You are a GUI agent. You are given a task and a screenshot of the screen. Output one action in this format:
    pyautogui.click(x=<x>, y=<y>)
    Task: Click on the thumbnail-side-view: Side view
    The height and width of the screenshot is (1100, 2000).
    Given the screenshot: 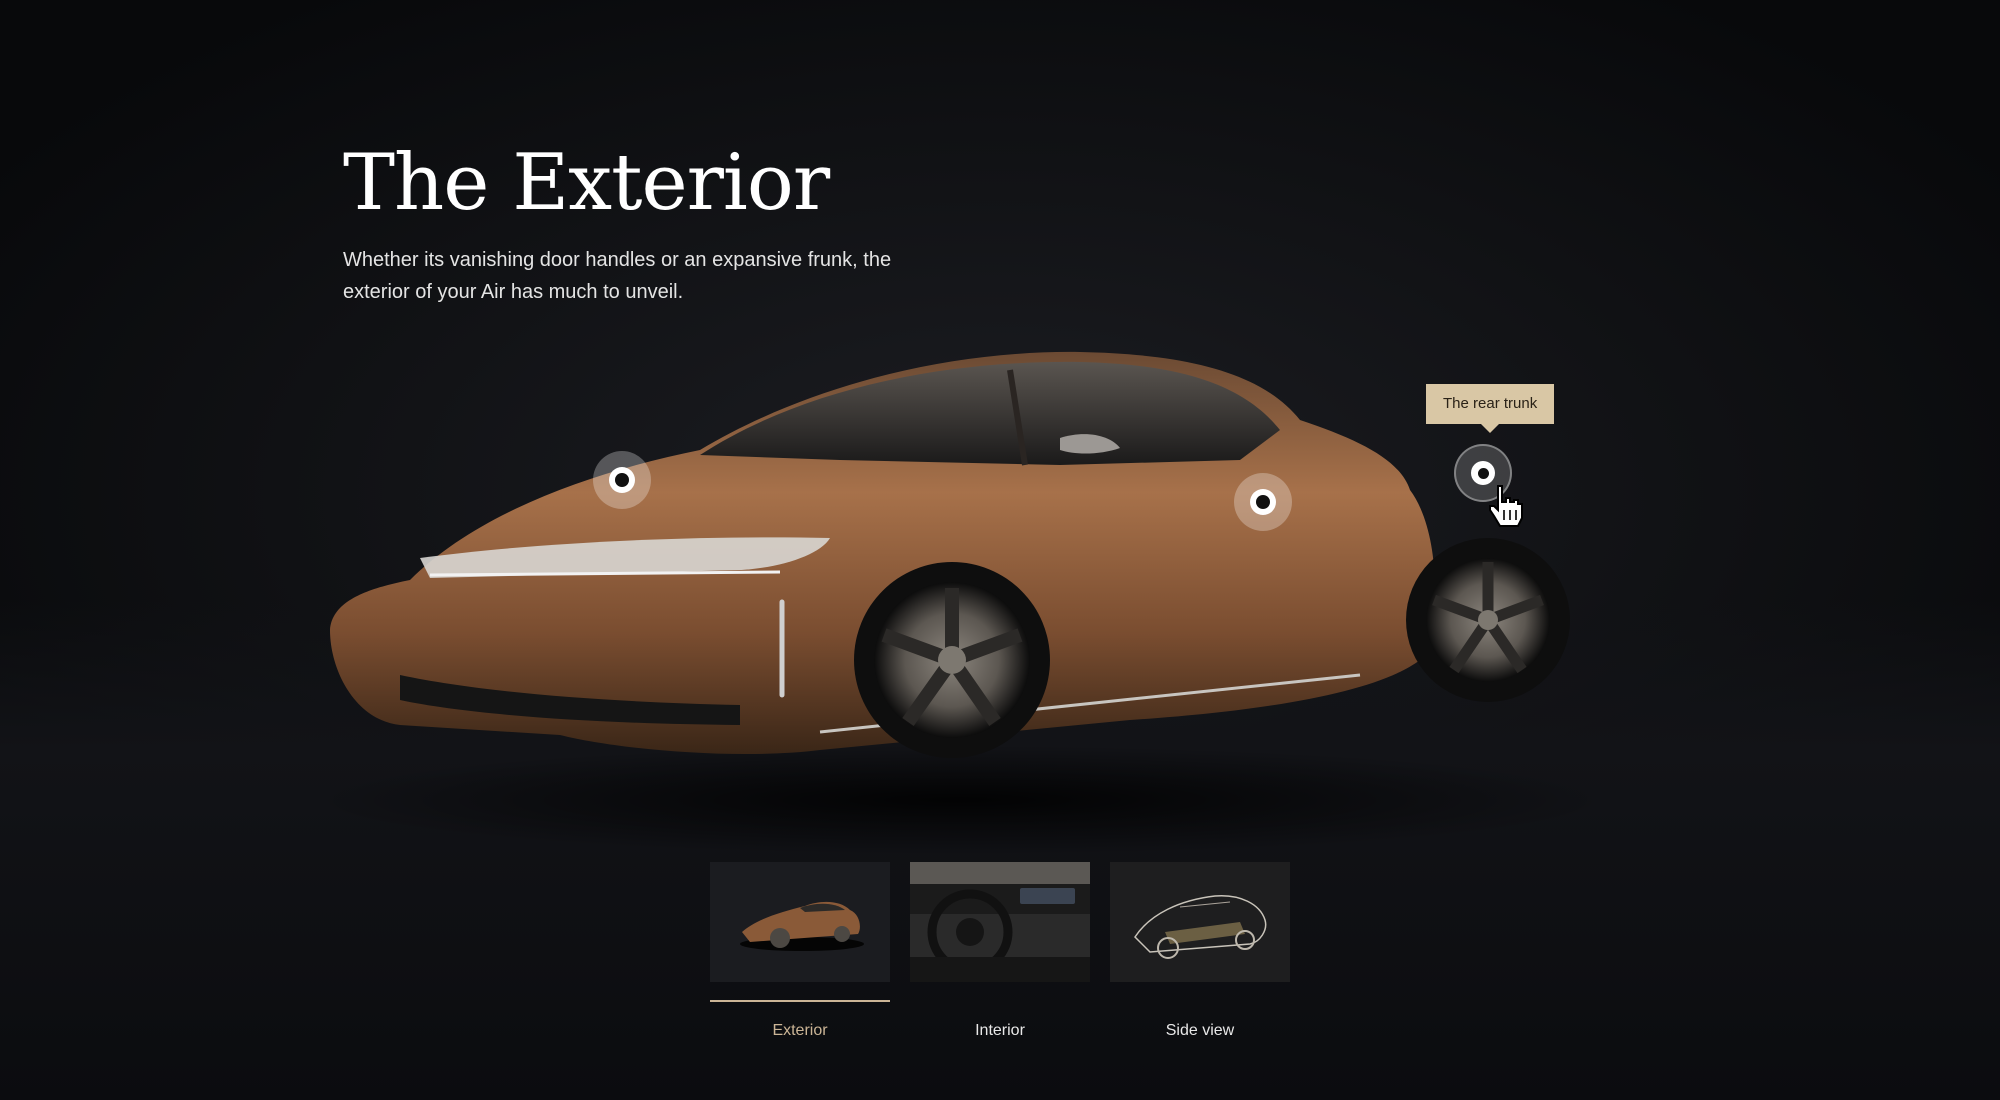 What is the action you would take?
    pyautogui.click(x=1200, y=951)
    